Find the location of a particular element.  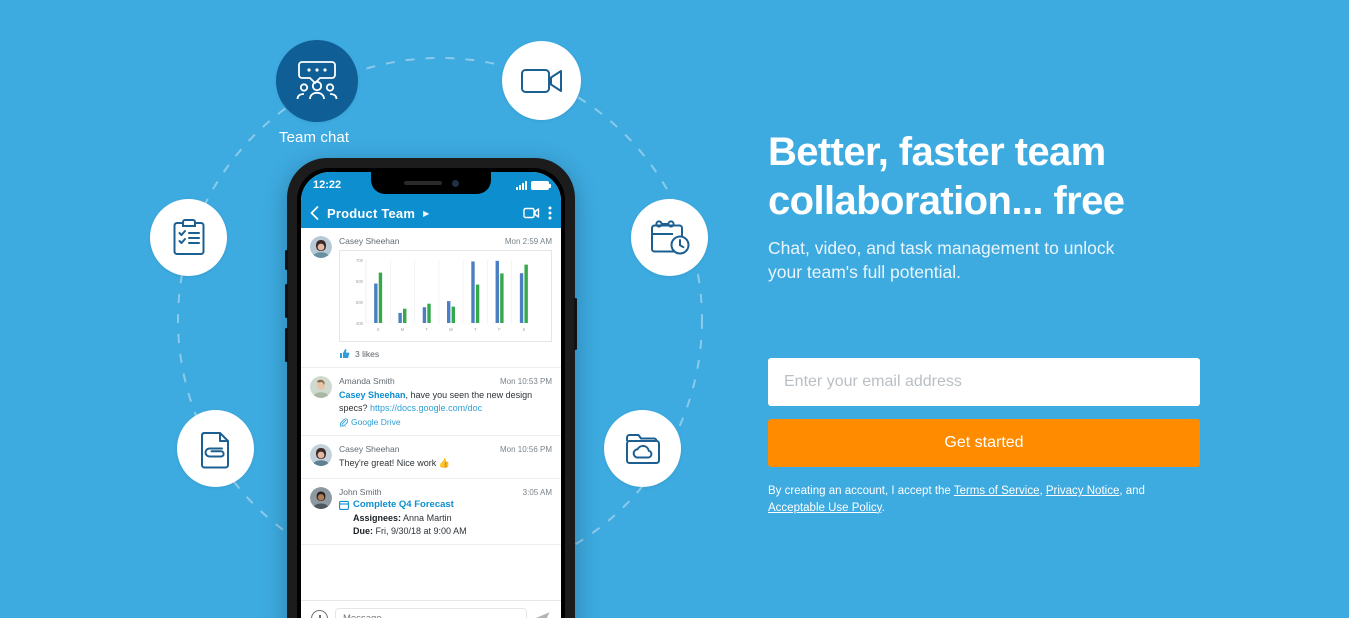

earpiece-speaker is located at coordinates (422, 183).